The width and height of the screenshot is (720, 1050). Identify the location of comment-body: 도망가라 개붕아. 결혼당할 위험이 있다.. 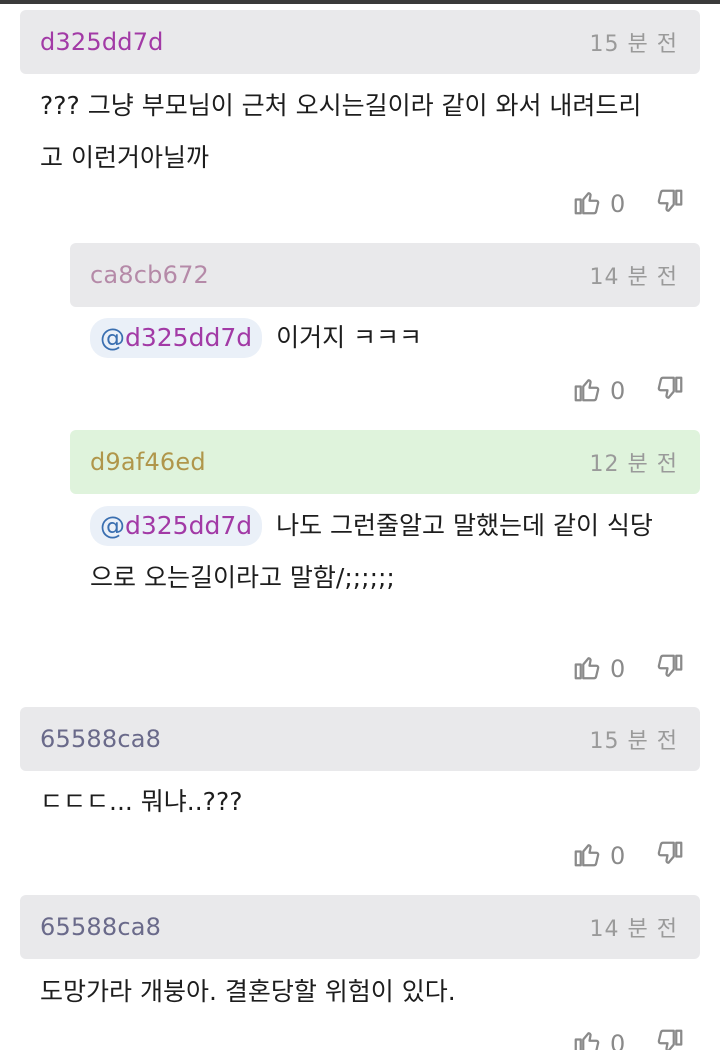
(370, 992).